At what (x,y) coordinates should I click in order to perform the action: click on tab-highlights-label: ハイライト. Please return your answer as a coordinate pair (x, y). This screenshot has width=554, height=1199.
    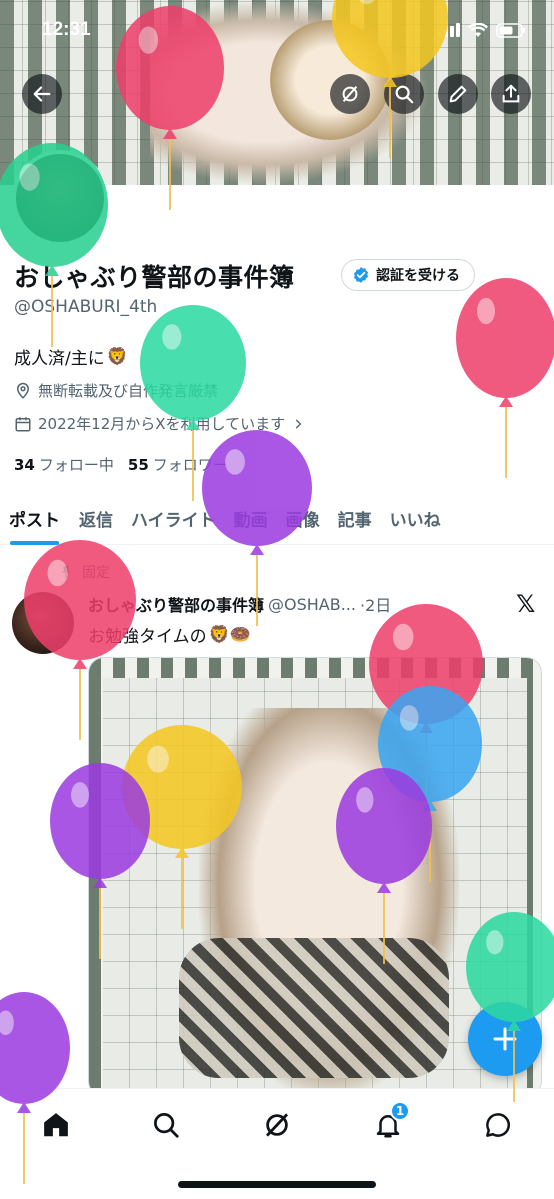
    Looking at the image, I should click on (173, 521).